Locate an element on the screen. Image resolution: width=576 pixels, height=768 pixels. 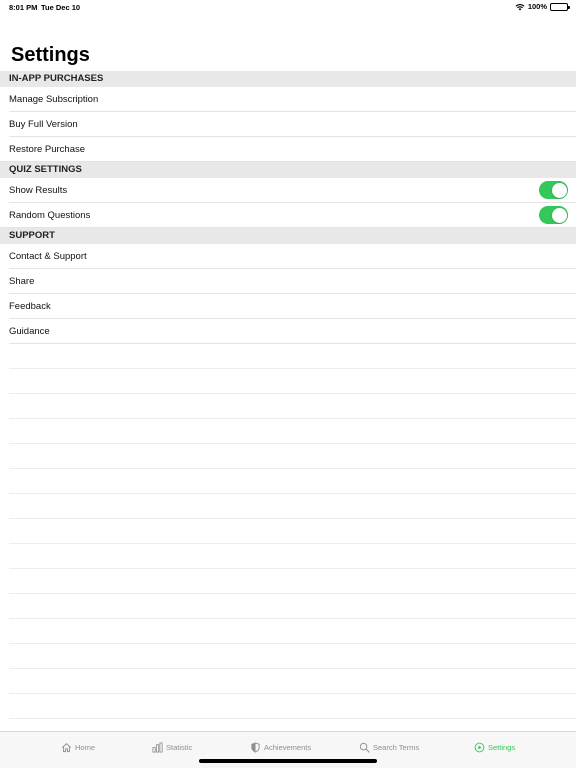
status-date: Tue Dec 10 is located at coordinates (61, 7).